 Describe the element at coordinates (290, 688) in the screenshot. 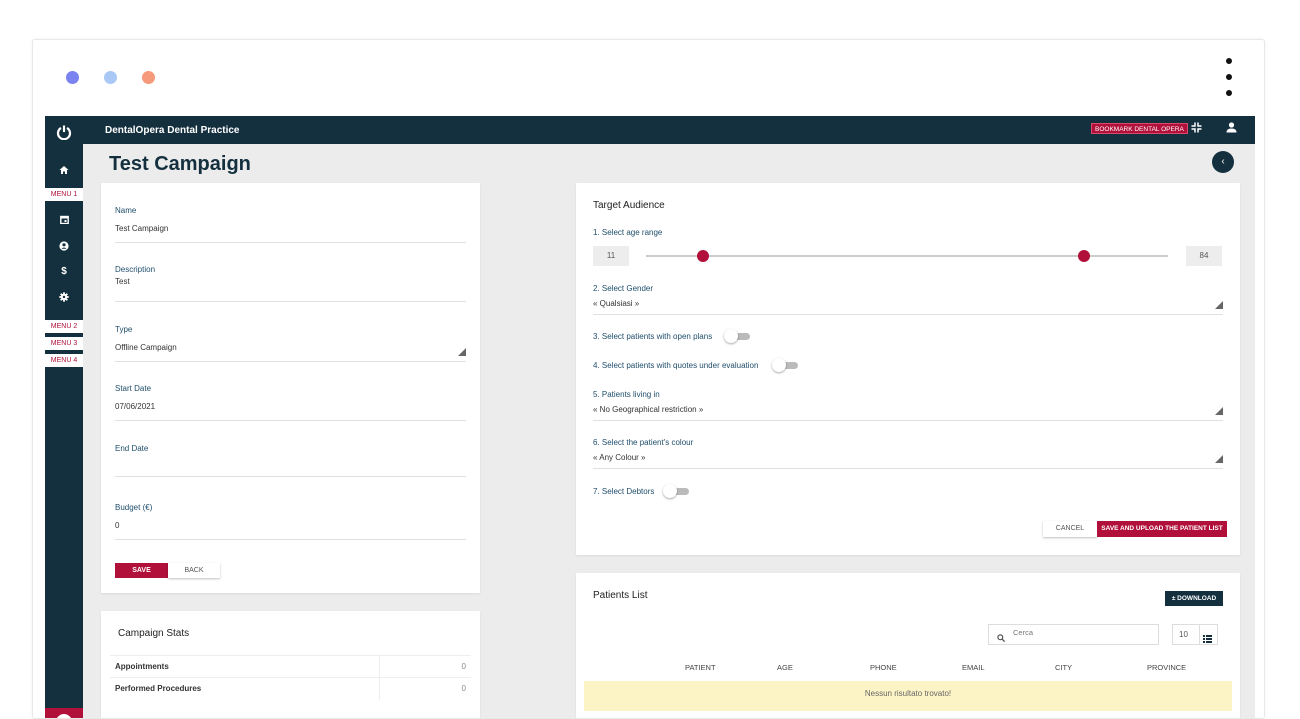

I see `stats-row: Performed Procedures 0` at that location.